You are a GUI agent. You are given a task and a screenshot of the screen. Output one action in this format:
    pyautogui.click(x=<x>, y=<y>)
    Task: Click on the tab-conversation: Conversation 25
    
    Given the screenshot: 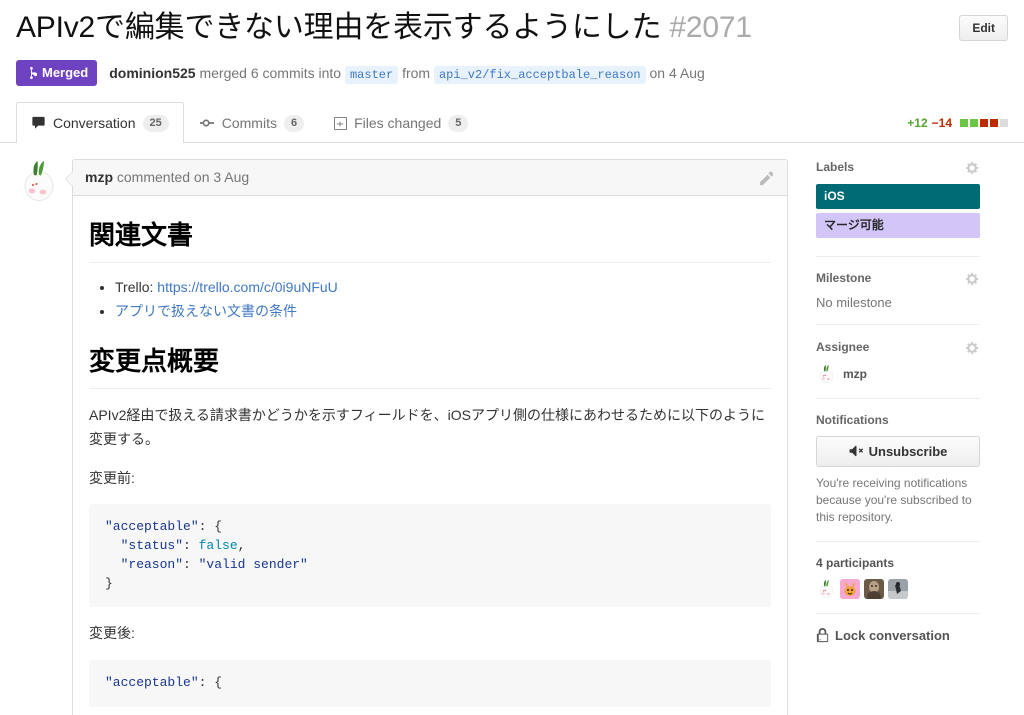 What is the action you would take?
    pyautogui.click(x=100, y=122)
    